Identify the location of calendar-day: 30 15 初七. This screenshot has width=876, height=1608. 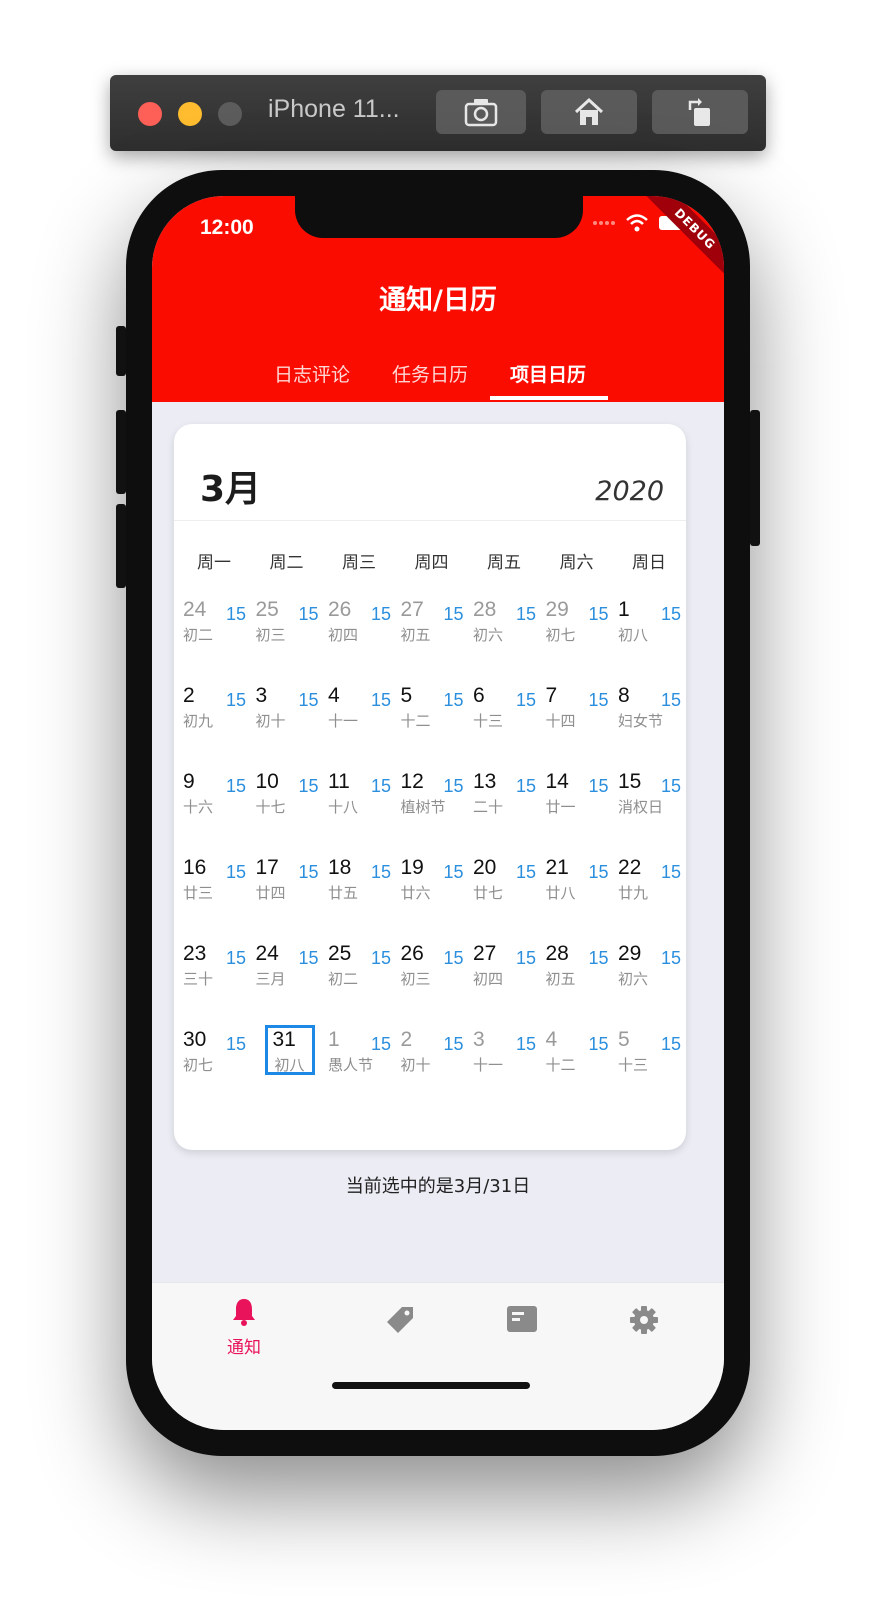
(214, 1065).